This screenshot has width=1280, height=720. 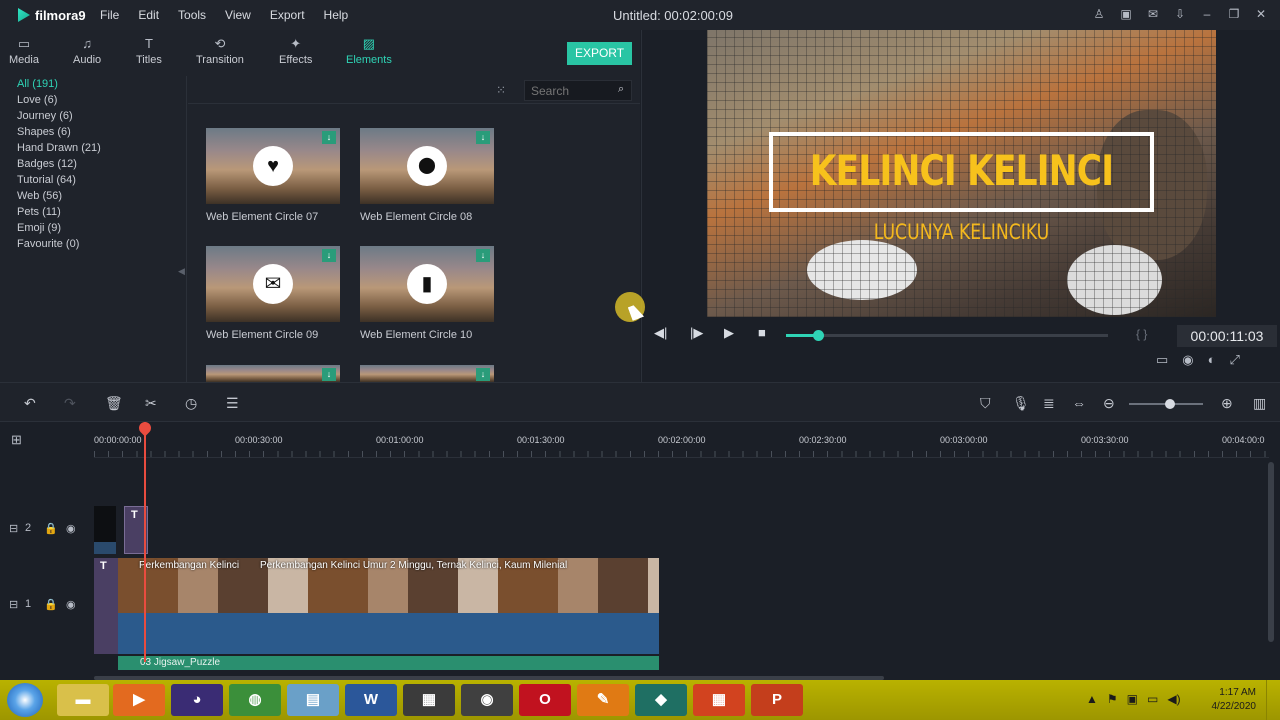 I want to click on clock: 1:17 AM 4/22/2020, so click(x=1226, y=700).